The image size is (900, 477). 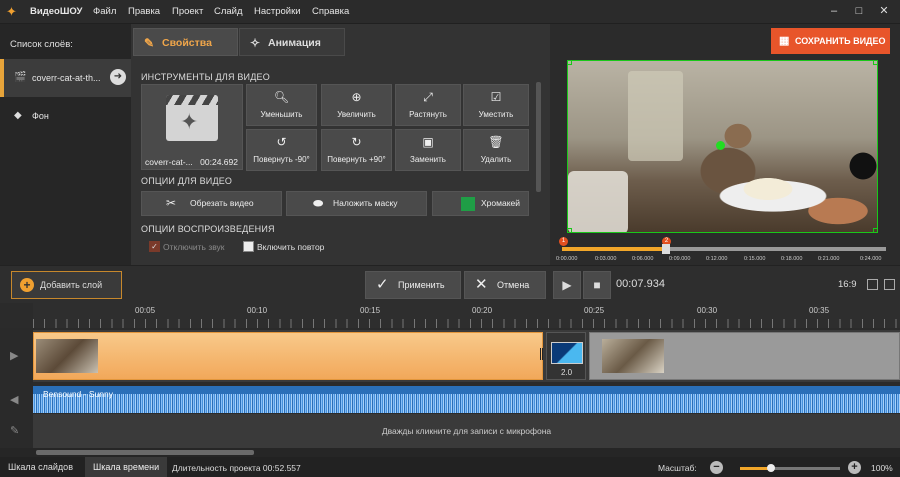 I want to click on fullscreen-icon, so click(x=889, y=284).